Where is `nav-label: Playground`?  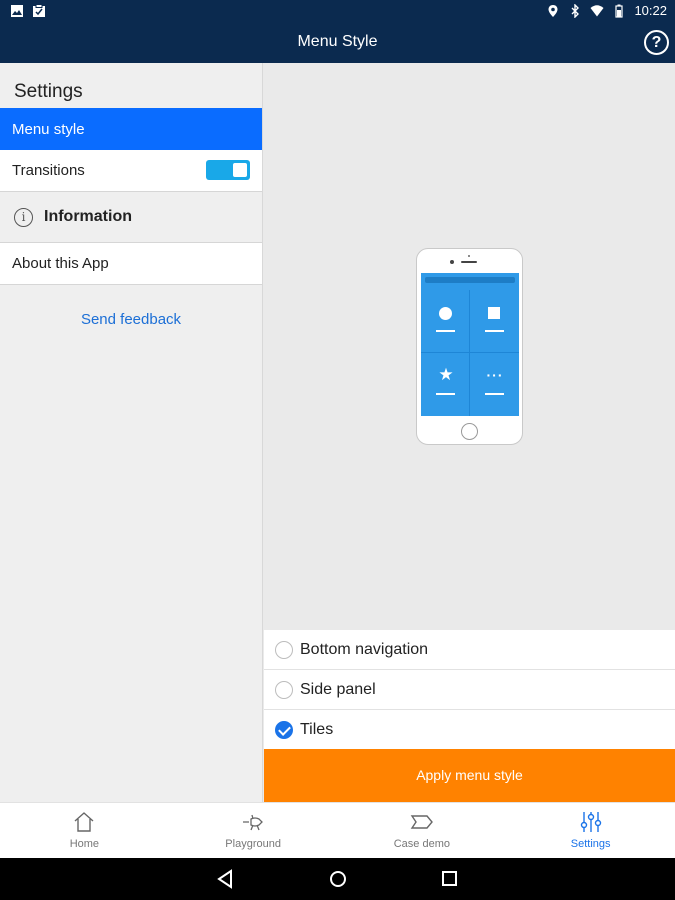
nav-label: Playground is located at coordinates (253, 844).